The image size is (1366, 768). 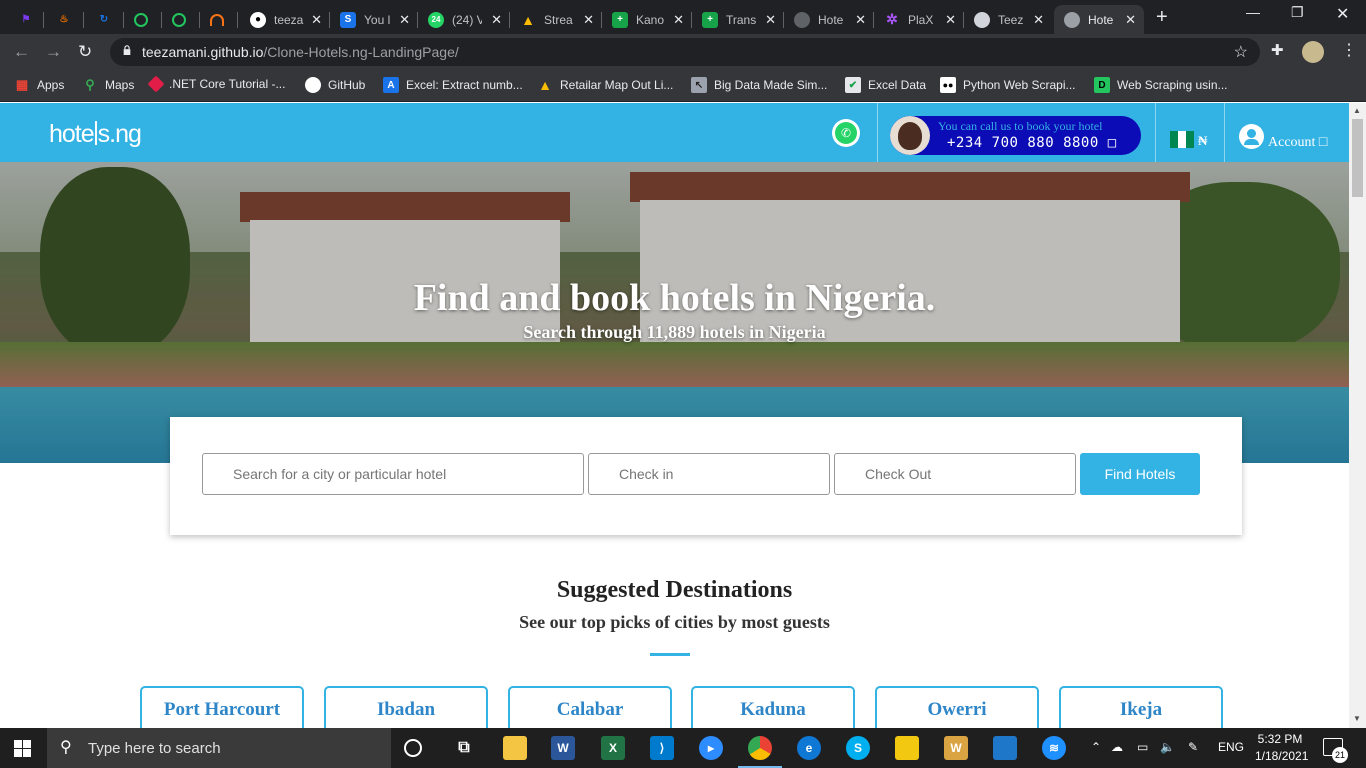 I want to click on scroll-down-arrow-icon: ▼, so click(x=1357, y=718).